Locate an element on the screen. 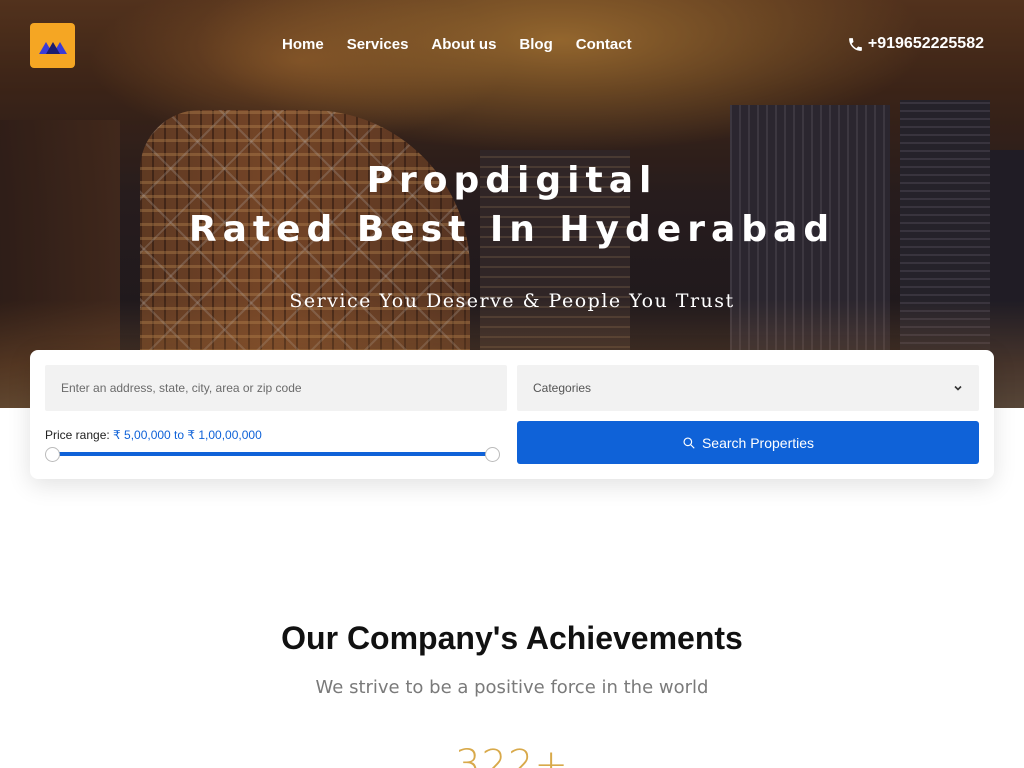  phone-link: +919652225582 is located at coordinates (915, 44).